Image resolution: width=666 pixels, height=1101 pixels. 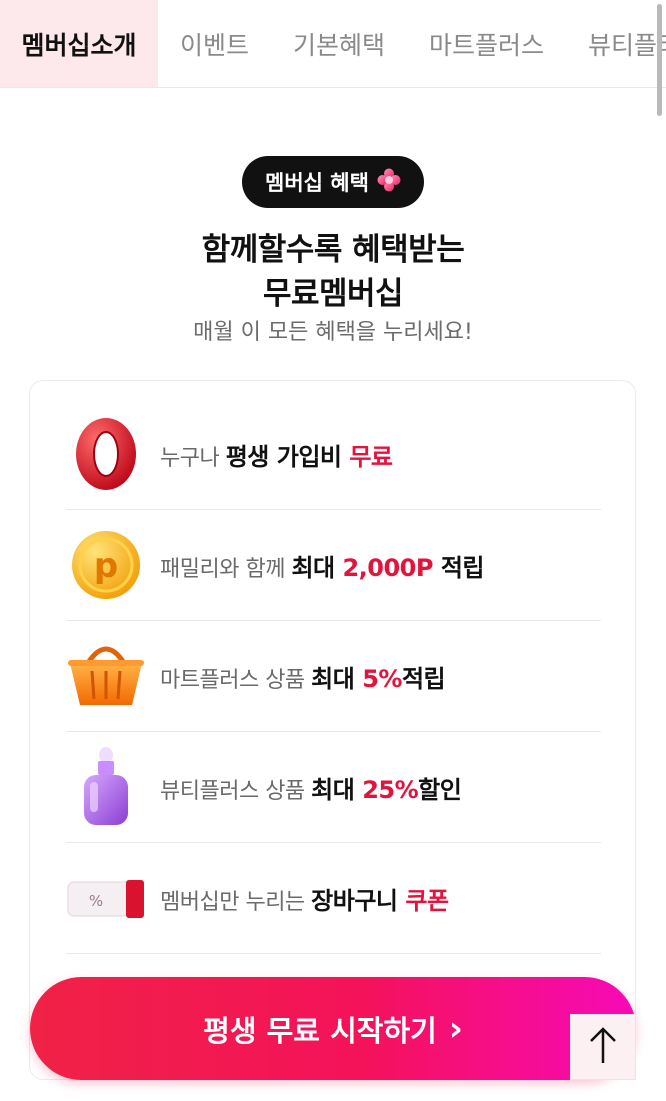 I want to click on sparkle-flower-icon, so click(x=389, y=182).